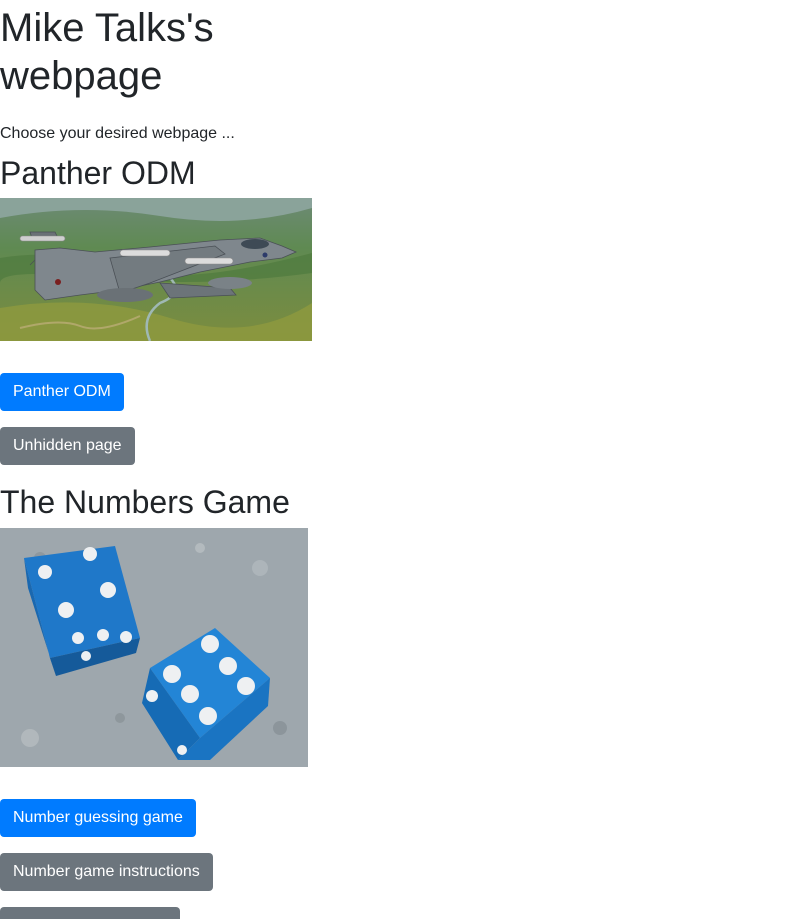 This screenshot has height=919, width=788. Describe the element at coordinates (154, 647) in the screenshot. I see `blue-dice-image` at that location.